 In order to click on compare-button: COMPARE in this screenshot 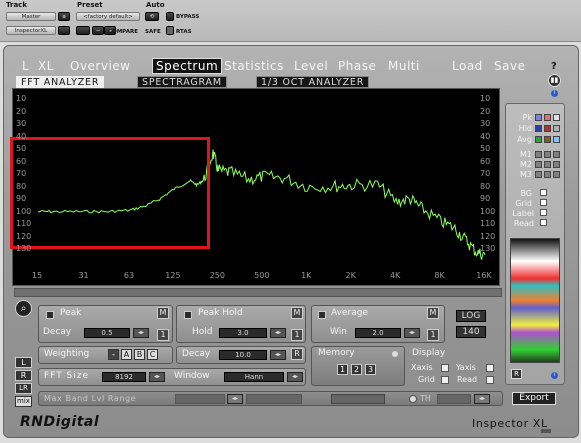, I will do `click(123, 32)`.